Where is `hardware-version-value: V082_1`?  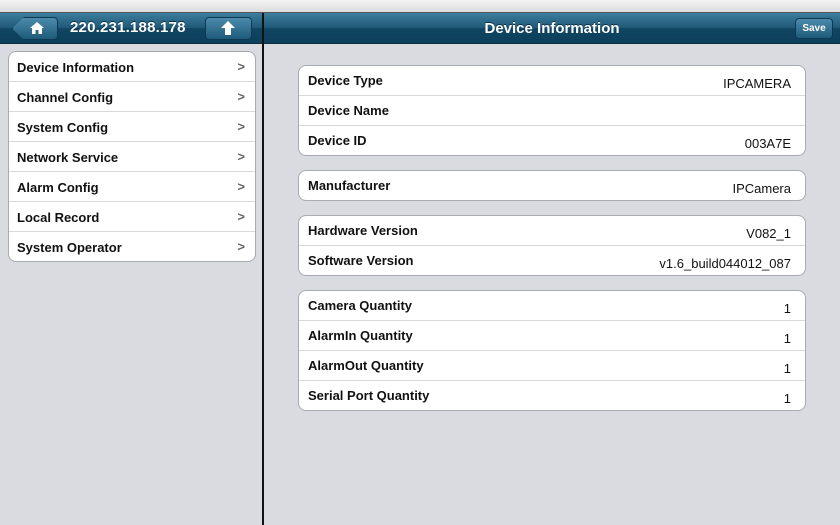 hardware-version-value: V082_1 is located at coordinates (768, 233).